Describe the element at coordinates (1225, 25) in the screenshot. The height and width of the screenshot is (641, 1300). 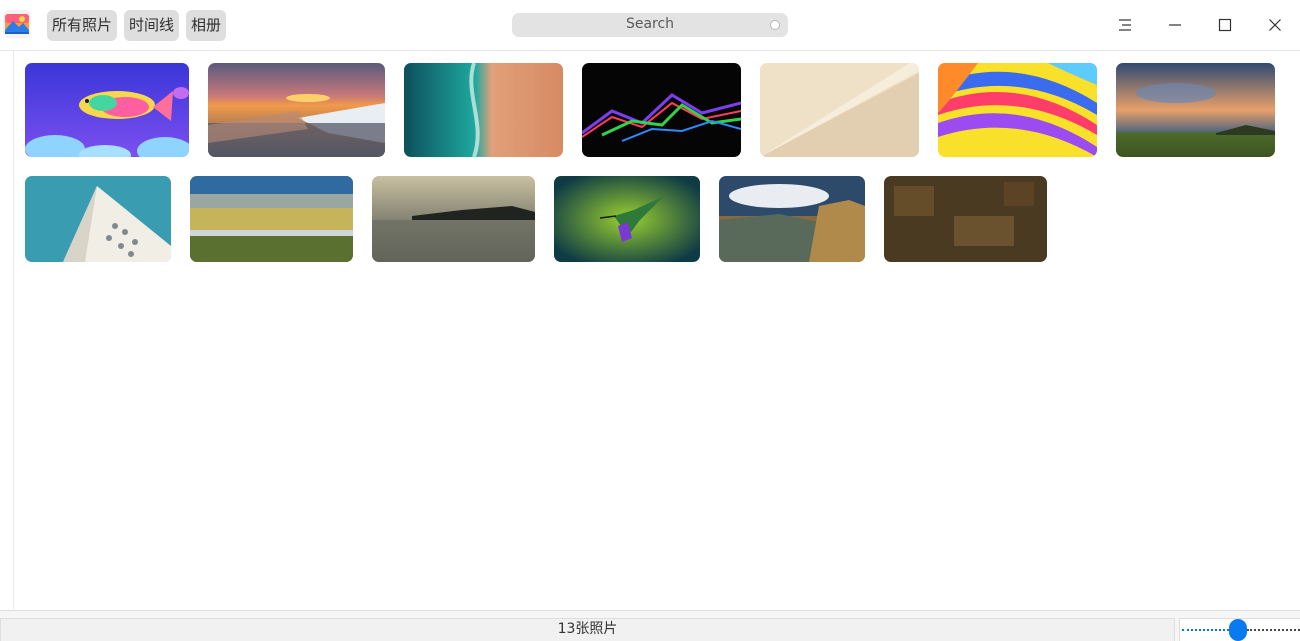
I see `maximize-icon` at that location.